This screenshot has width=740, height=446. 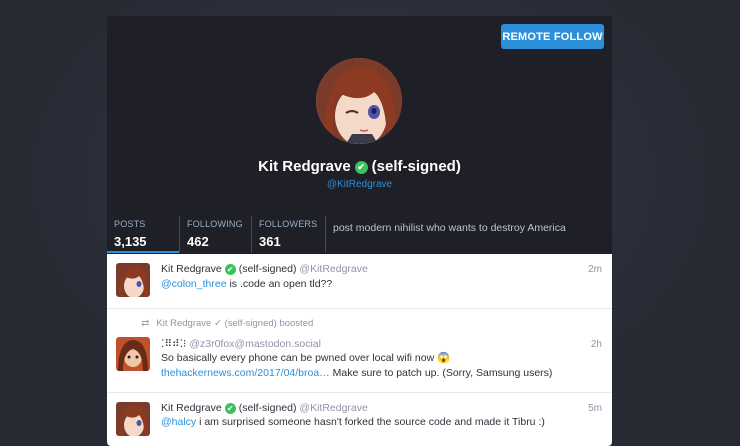 What do you see at coordinates (596, 344) in the screenshot?
I see `status-time: 2h` at bounding box center [596, 344].